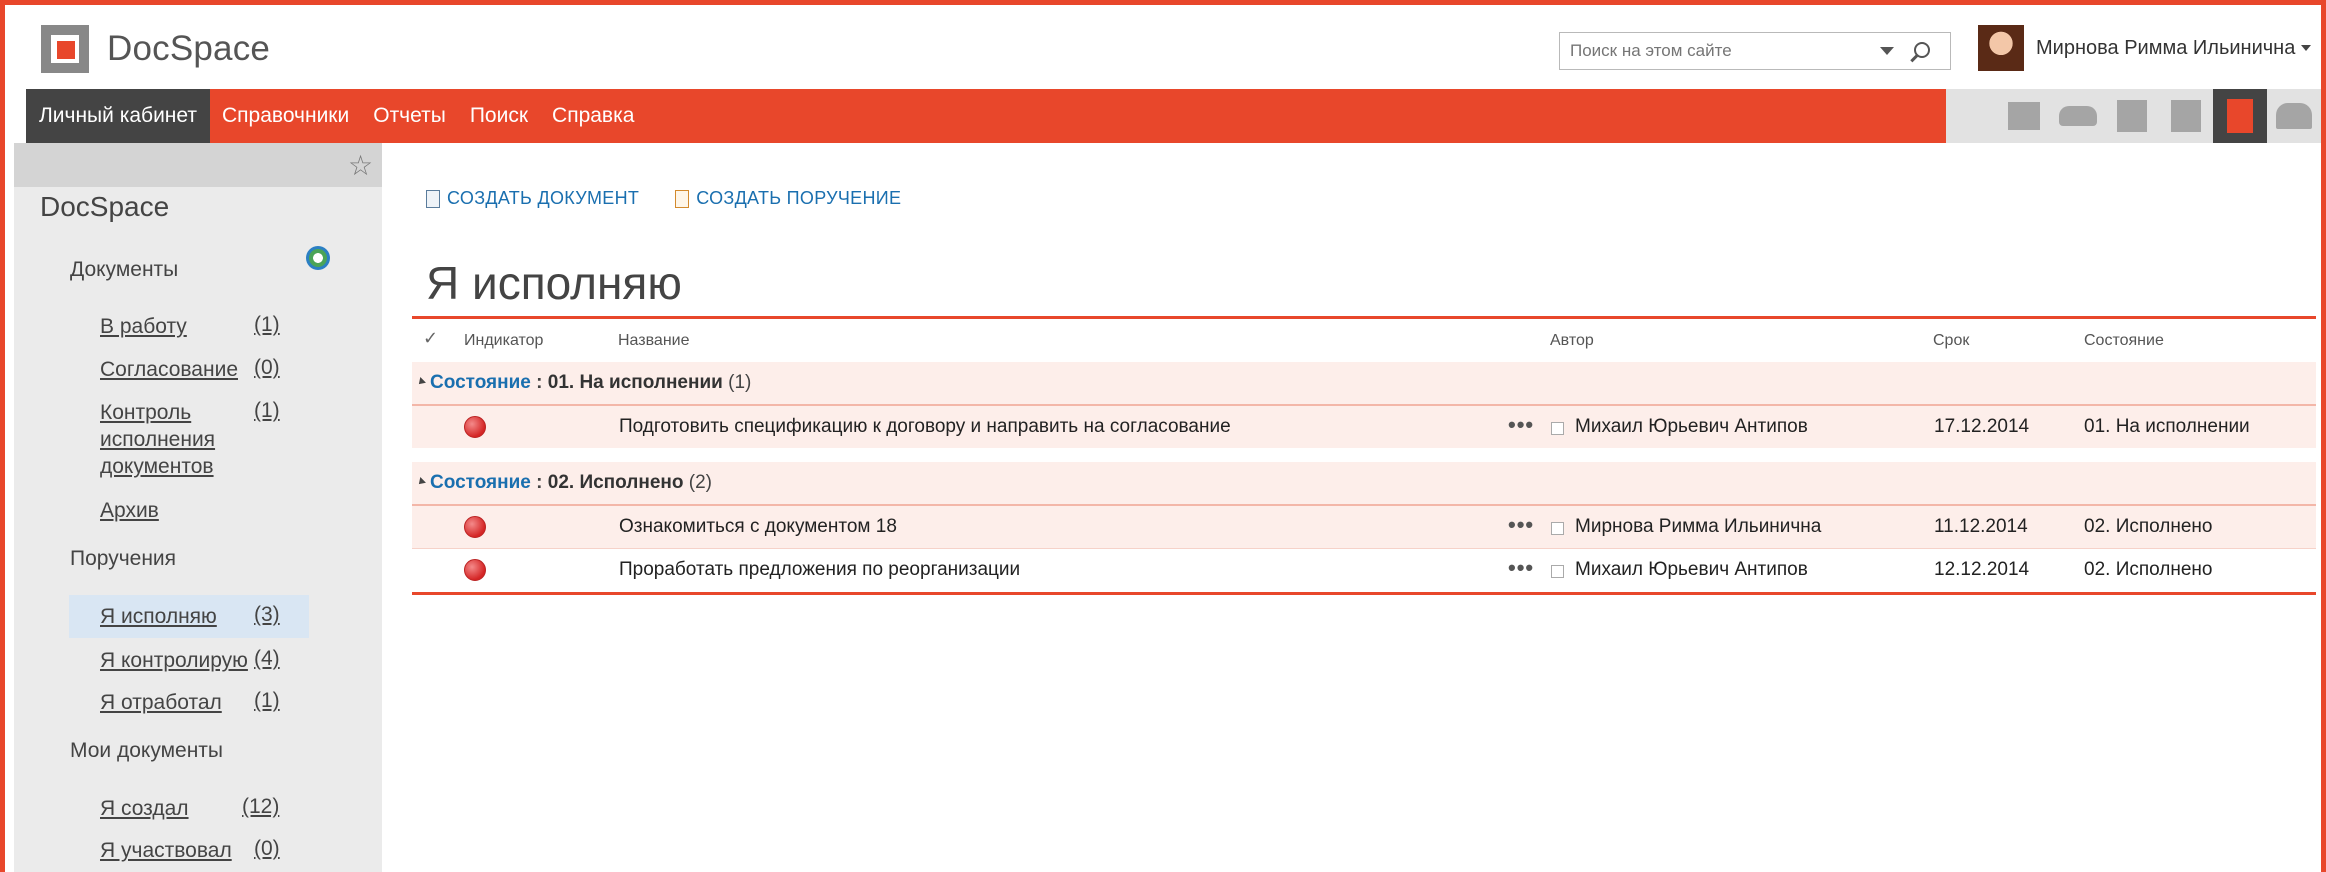  Describe the element at coordinates (161, 702) in the screenshot. I see `sidebar-item-i-done: Я отработал` at that location.